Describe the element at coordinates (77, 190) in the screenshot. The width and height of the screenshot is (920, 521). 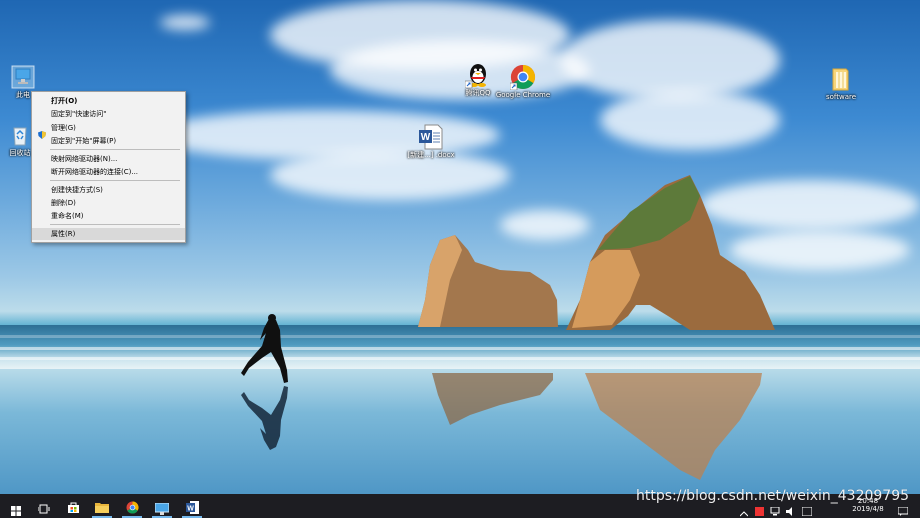
I see `menu-item-label: 创建快捷方式(S)` at that location.